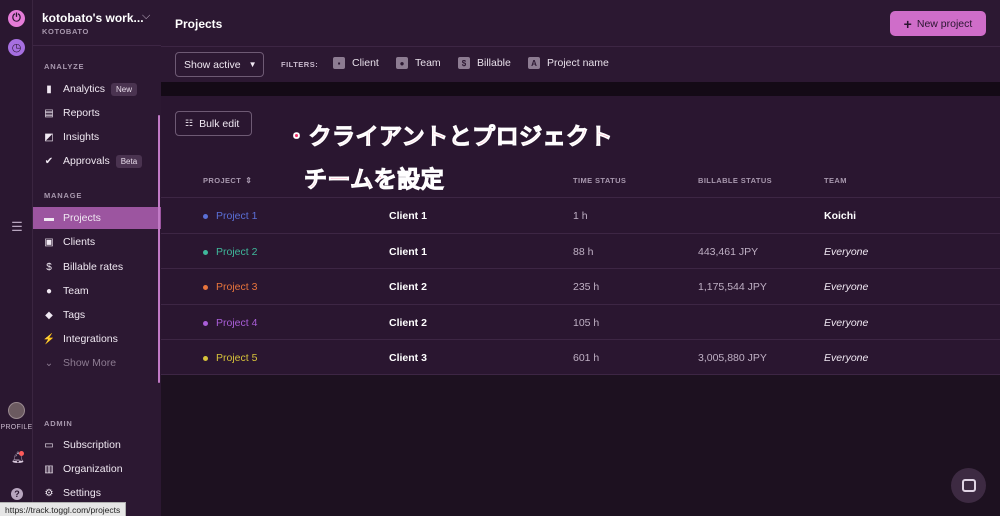  I want to click on chevron-down-icon: ▼, so click(252, 64).